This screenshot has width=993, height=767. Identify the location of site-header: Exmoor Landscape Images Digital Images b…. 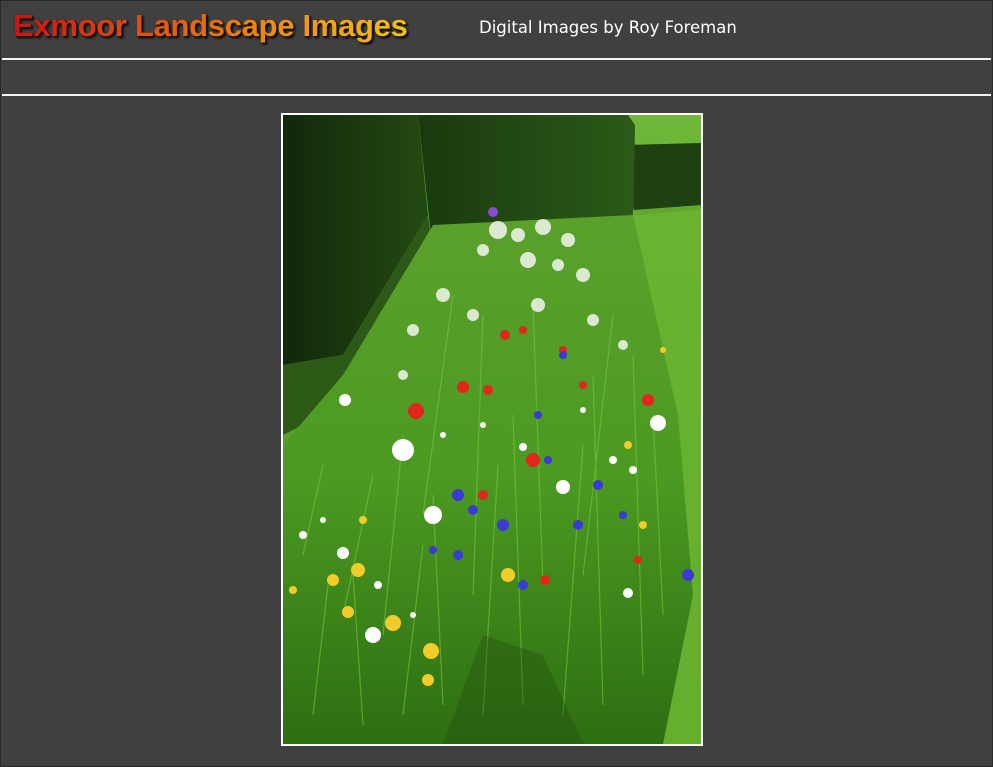
(496, 30).